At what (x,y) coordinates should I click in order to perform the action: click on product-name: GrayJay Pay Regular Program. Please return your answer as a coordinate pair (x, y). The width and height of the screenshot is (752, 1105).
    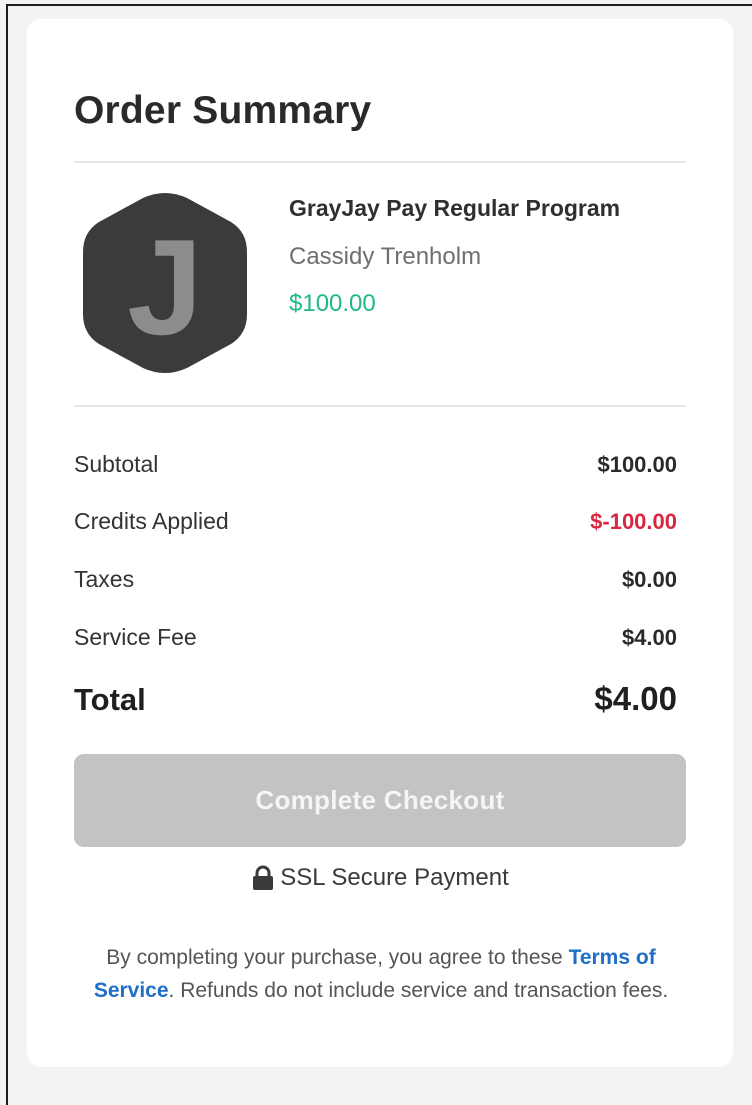
    Looking at the image, I should click on (455, 208).